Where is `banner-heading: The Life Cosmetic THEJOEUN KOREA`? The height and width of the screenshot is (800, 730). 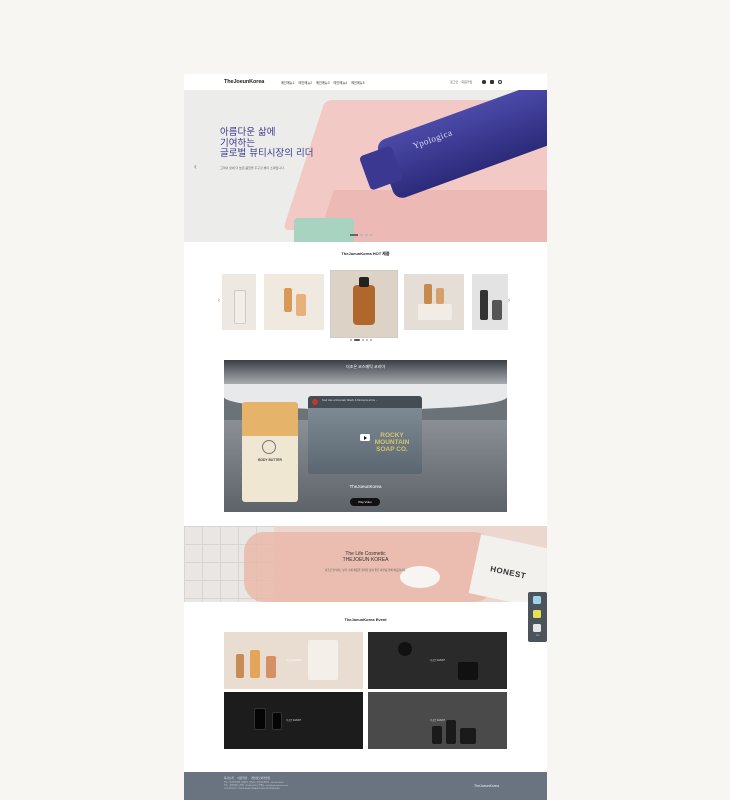 banner-heading: The Life Cosmetic THEJOEUN KOREA is located at coordinates (365, 557).